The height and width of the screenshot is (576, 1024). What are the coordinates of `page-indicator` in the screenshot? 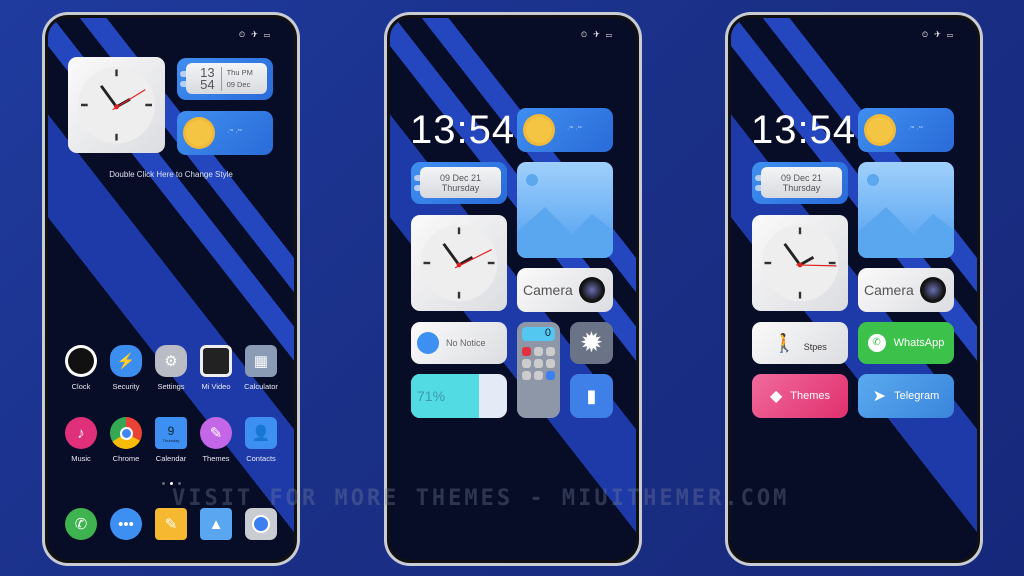 It's located at (171, 483).